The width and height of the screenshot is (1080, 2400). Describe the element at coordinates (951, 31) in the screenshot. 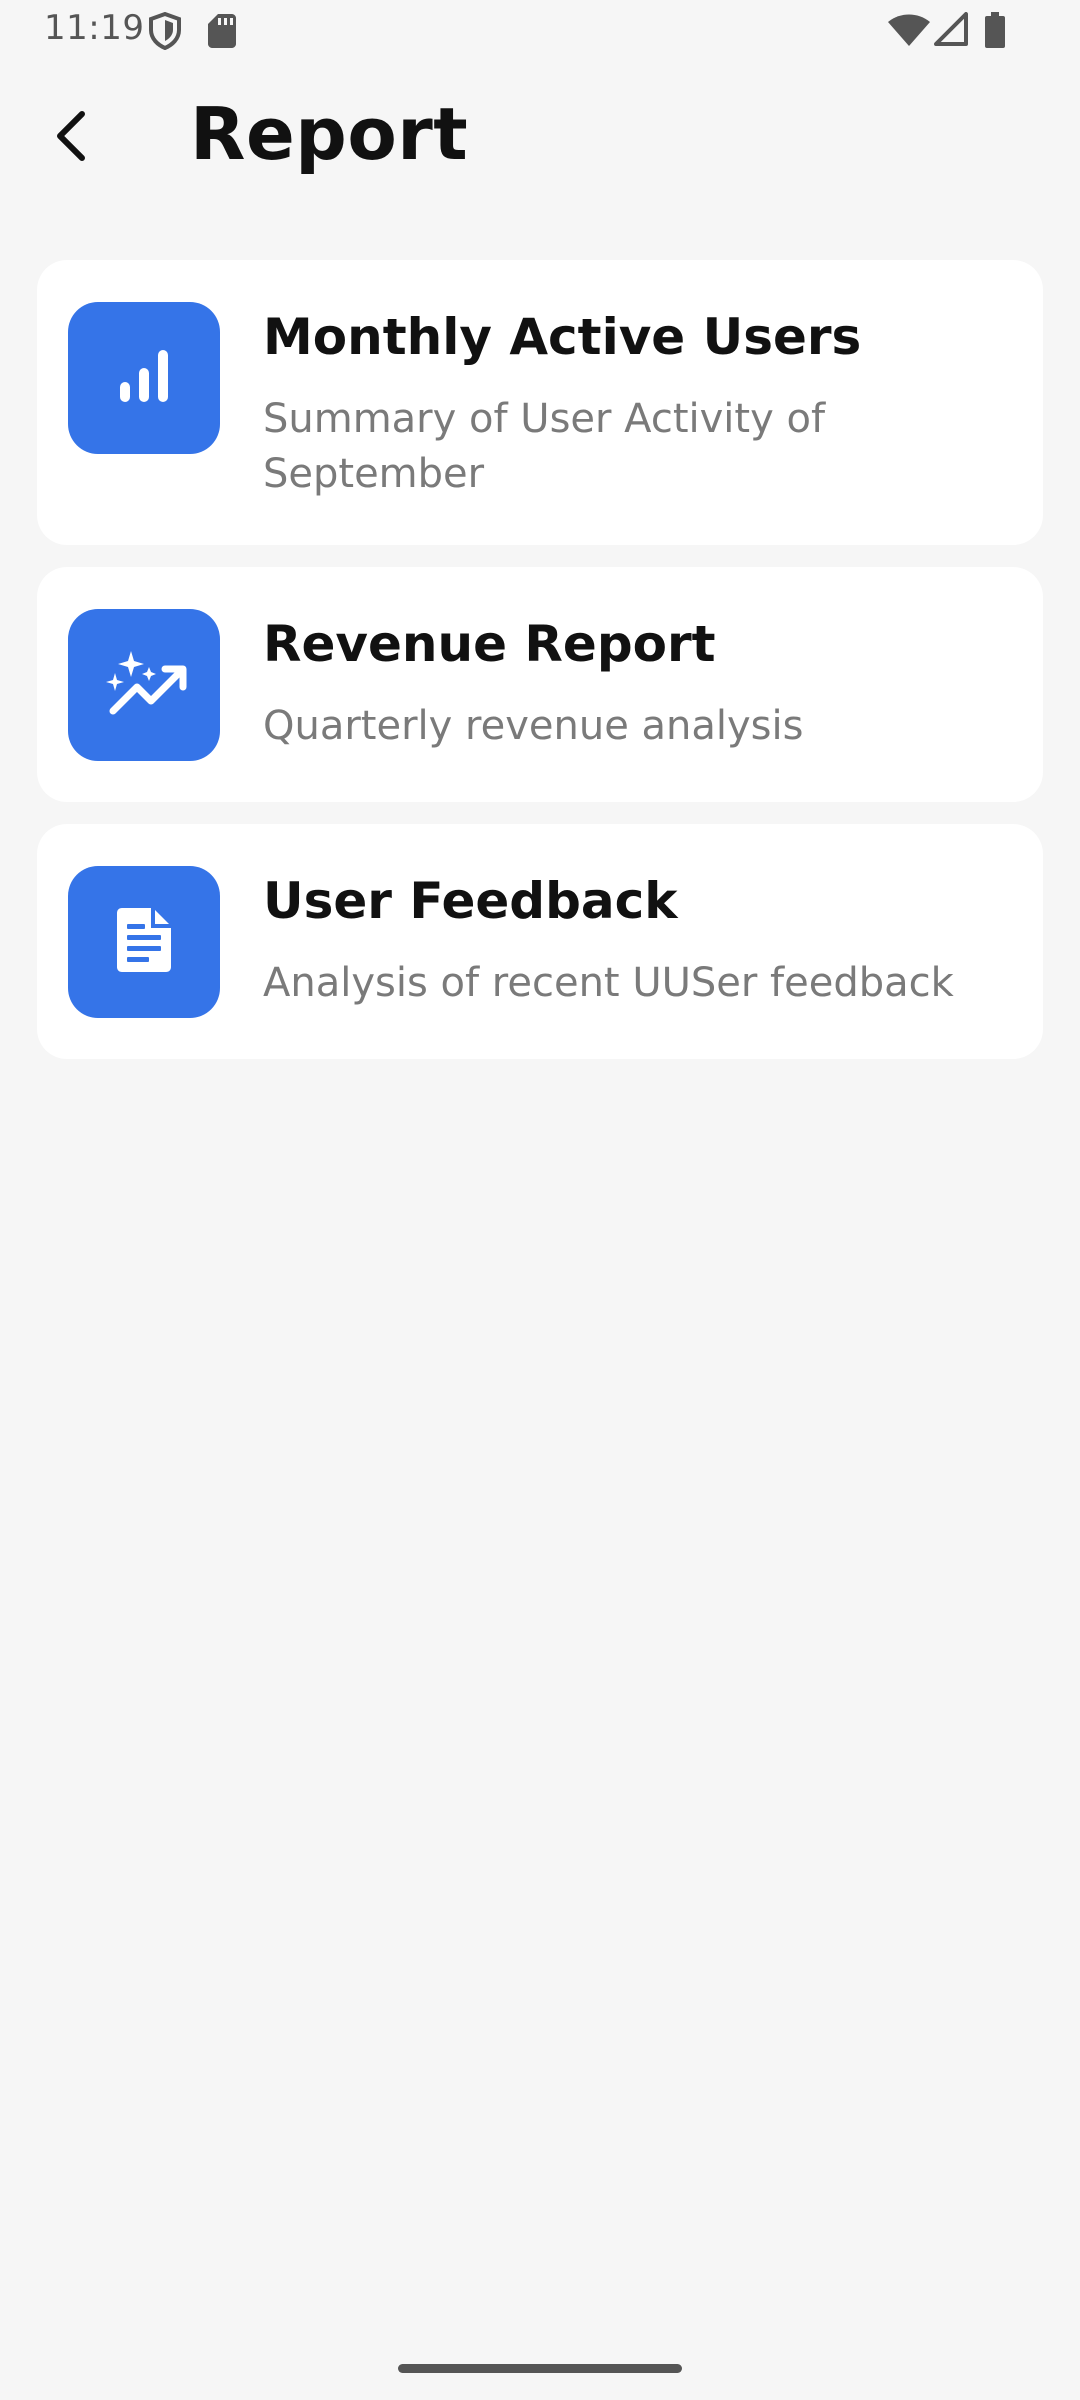

I see `signal-icon` at that location.